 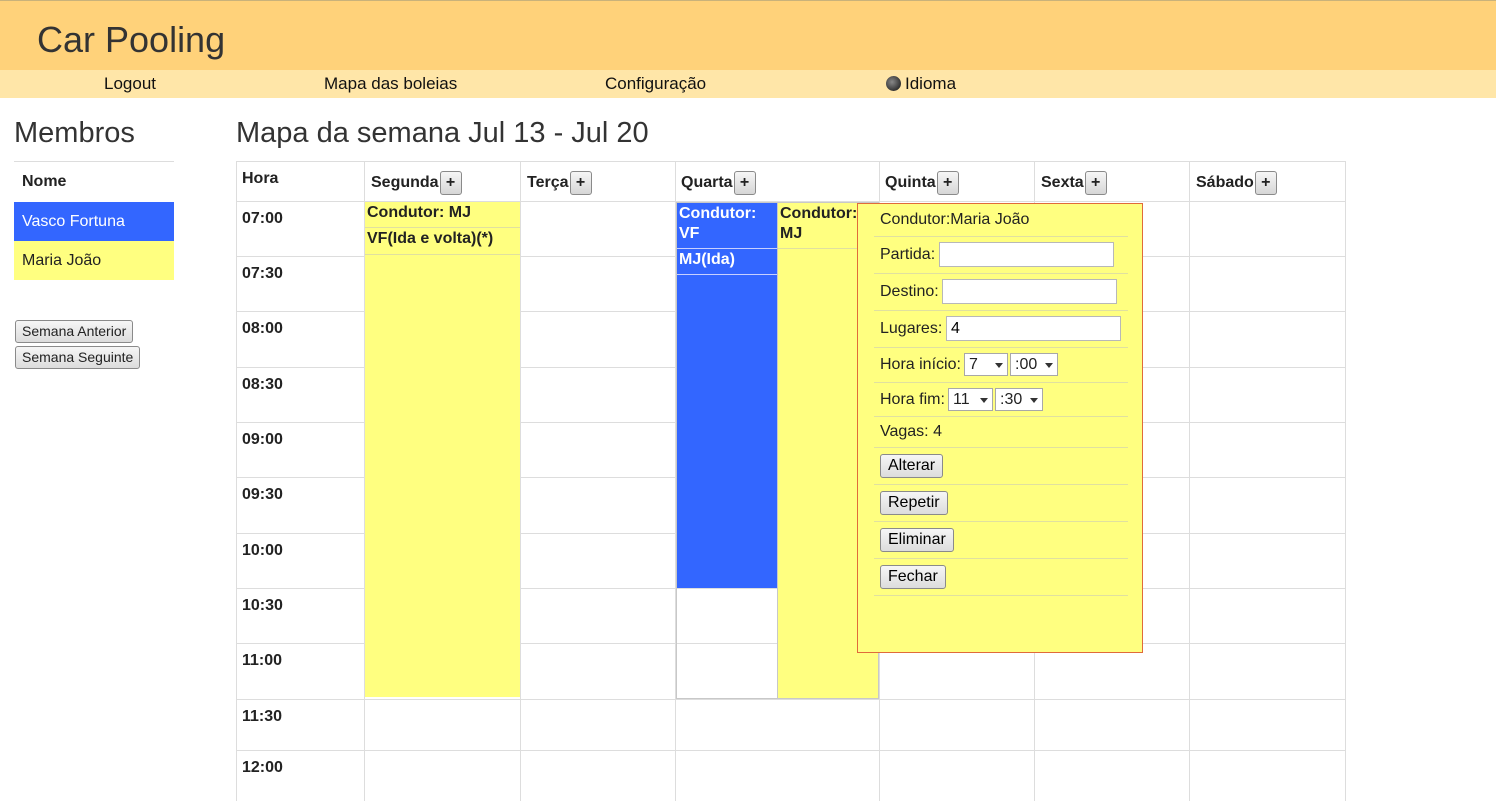 I want to click on nav-language: Idioma, so click(x=921, y=84).